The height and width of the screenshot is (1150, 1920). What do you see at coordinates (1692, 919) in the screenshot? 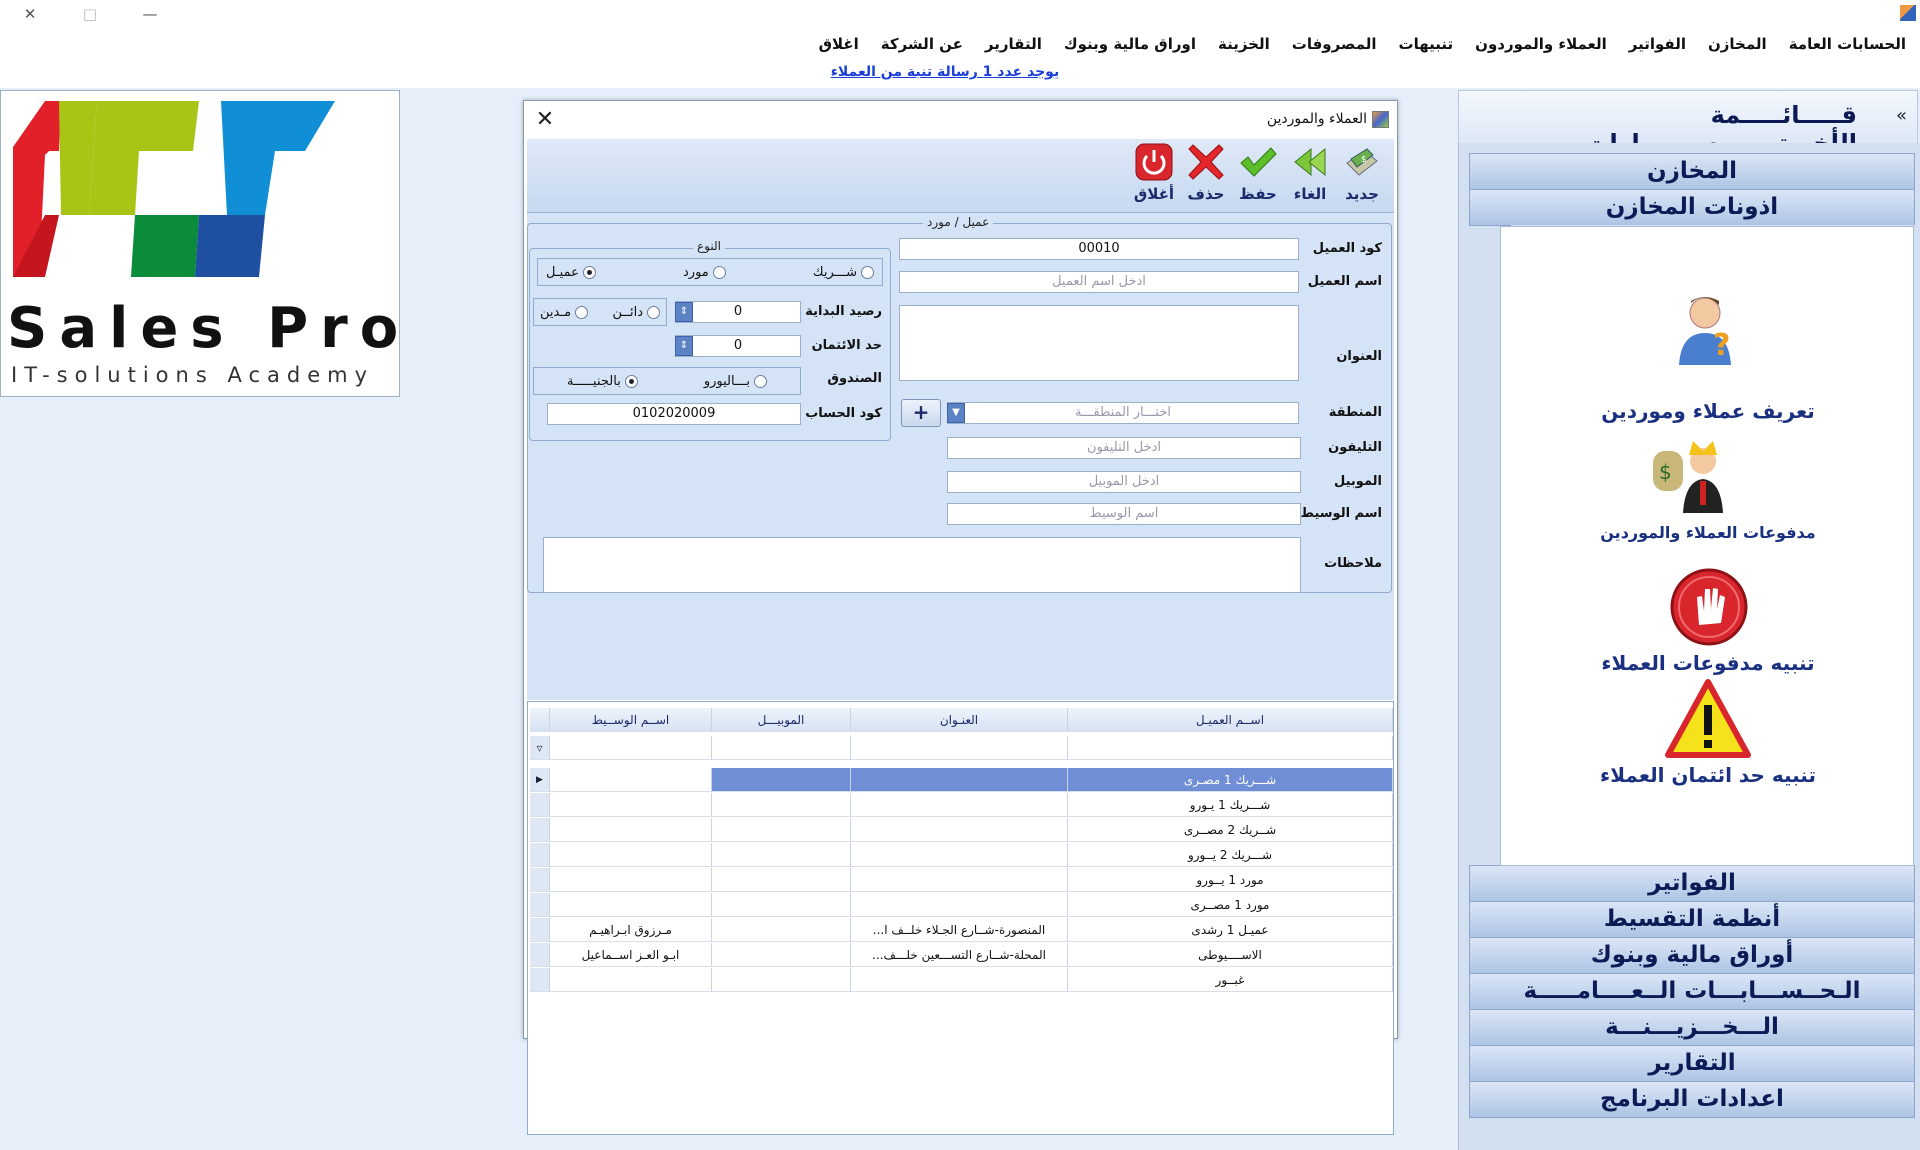
I see `nav-section-button: أنظمة التقسيط` at bounding box center [1692, 919].